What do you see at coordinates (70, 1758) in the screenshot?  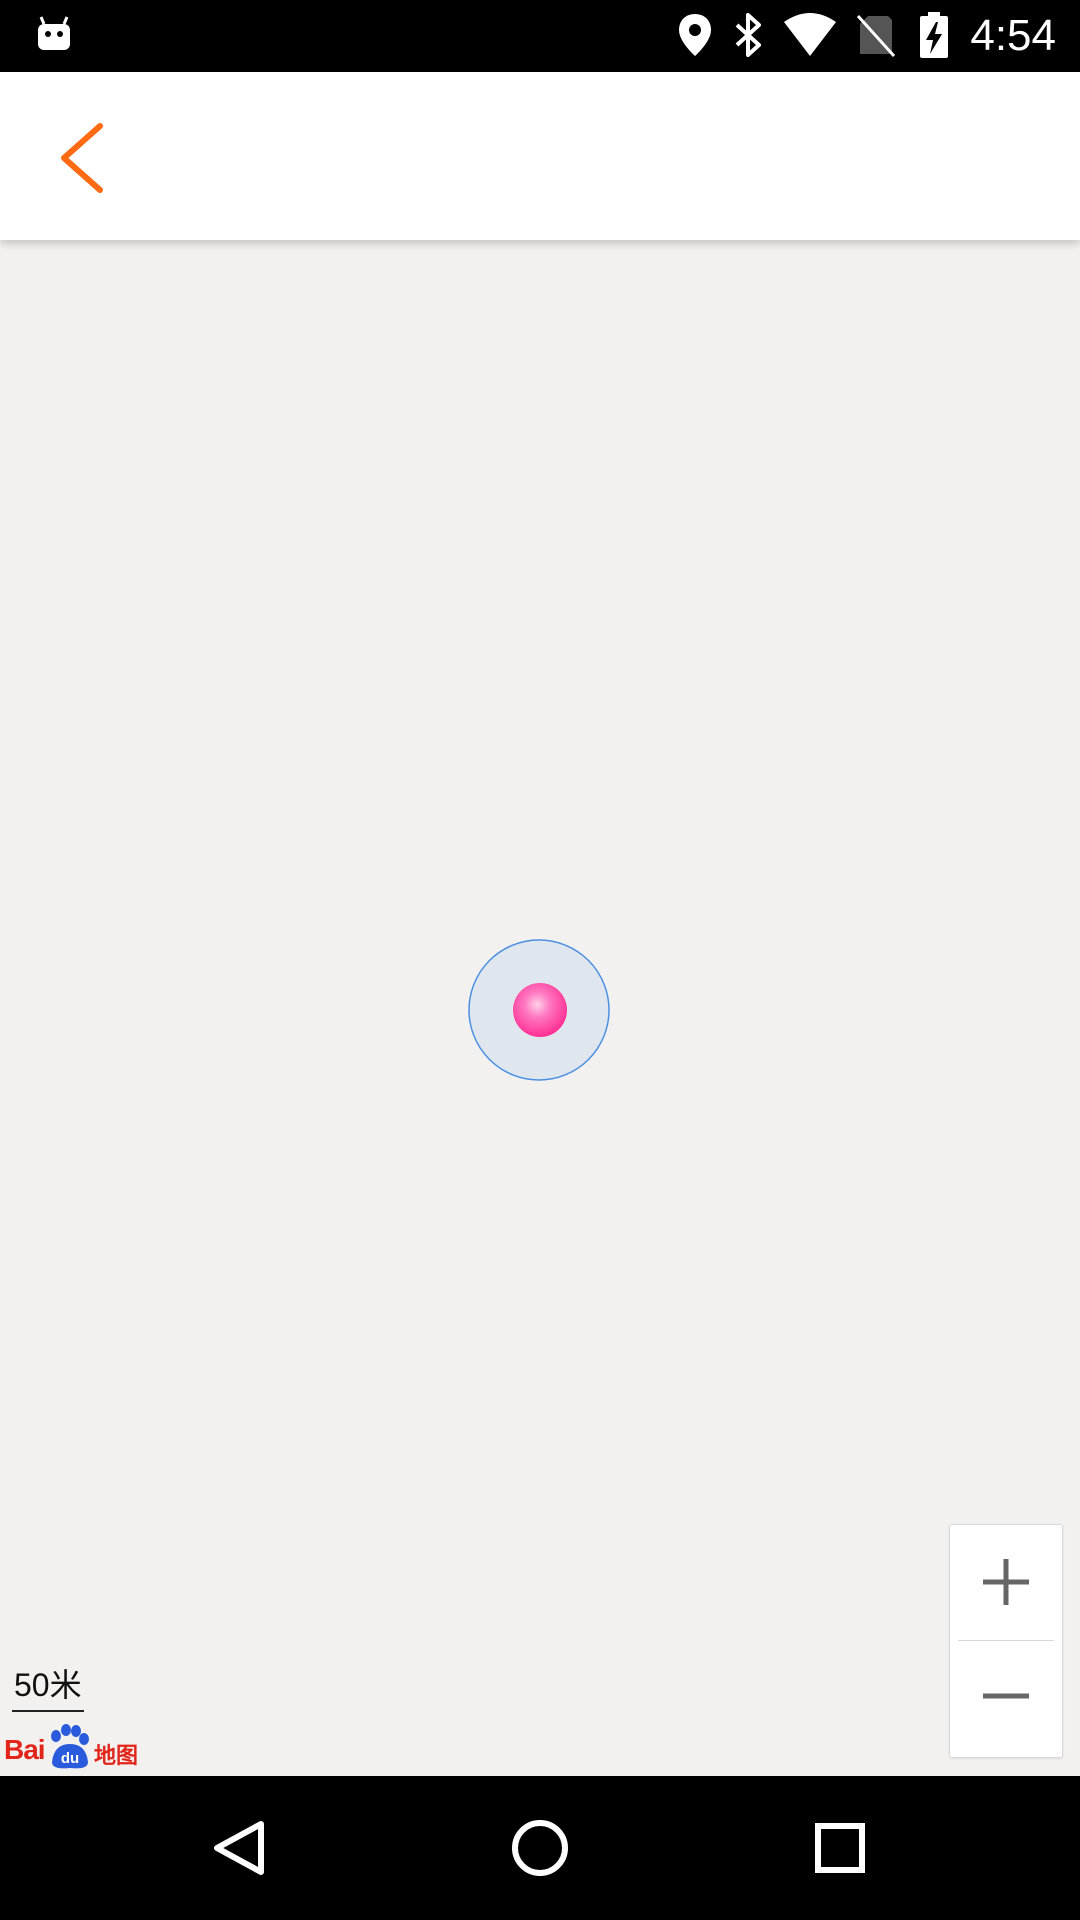 I see `logo-text-du: du` at bounding box center [70, 1758].